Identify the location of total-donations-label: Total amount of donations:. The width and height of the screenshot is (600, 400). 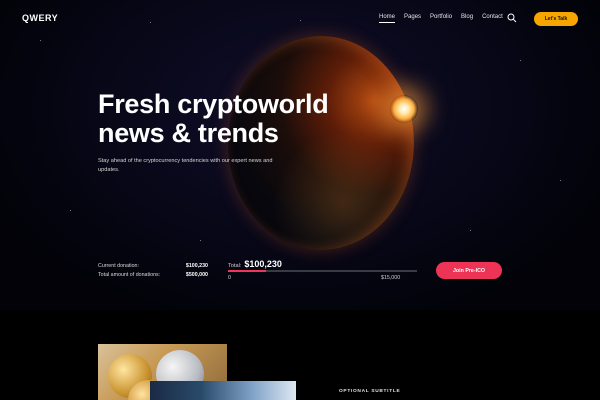
(129, 275).